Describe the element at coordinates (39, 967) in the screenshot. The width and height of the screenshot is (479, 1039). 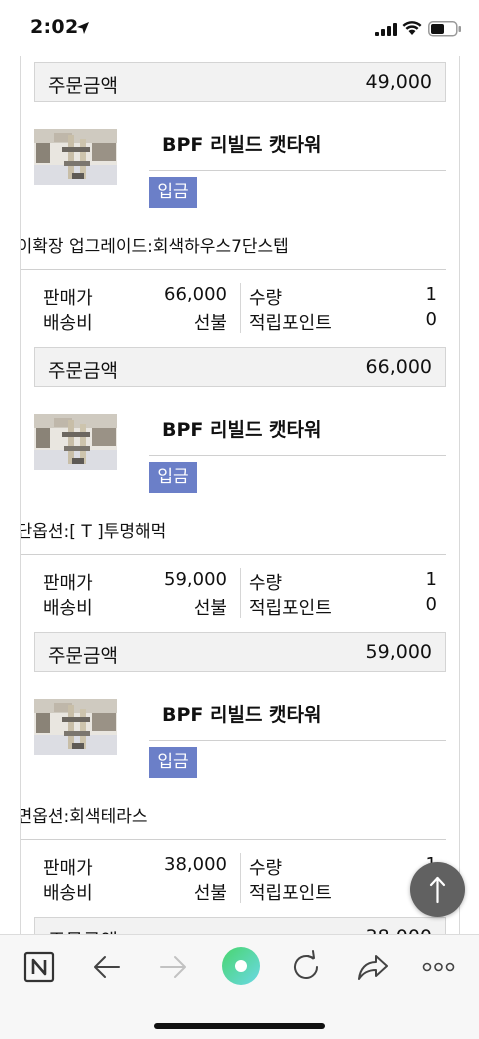
I see `naver-n-icon` at that location.